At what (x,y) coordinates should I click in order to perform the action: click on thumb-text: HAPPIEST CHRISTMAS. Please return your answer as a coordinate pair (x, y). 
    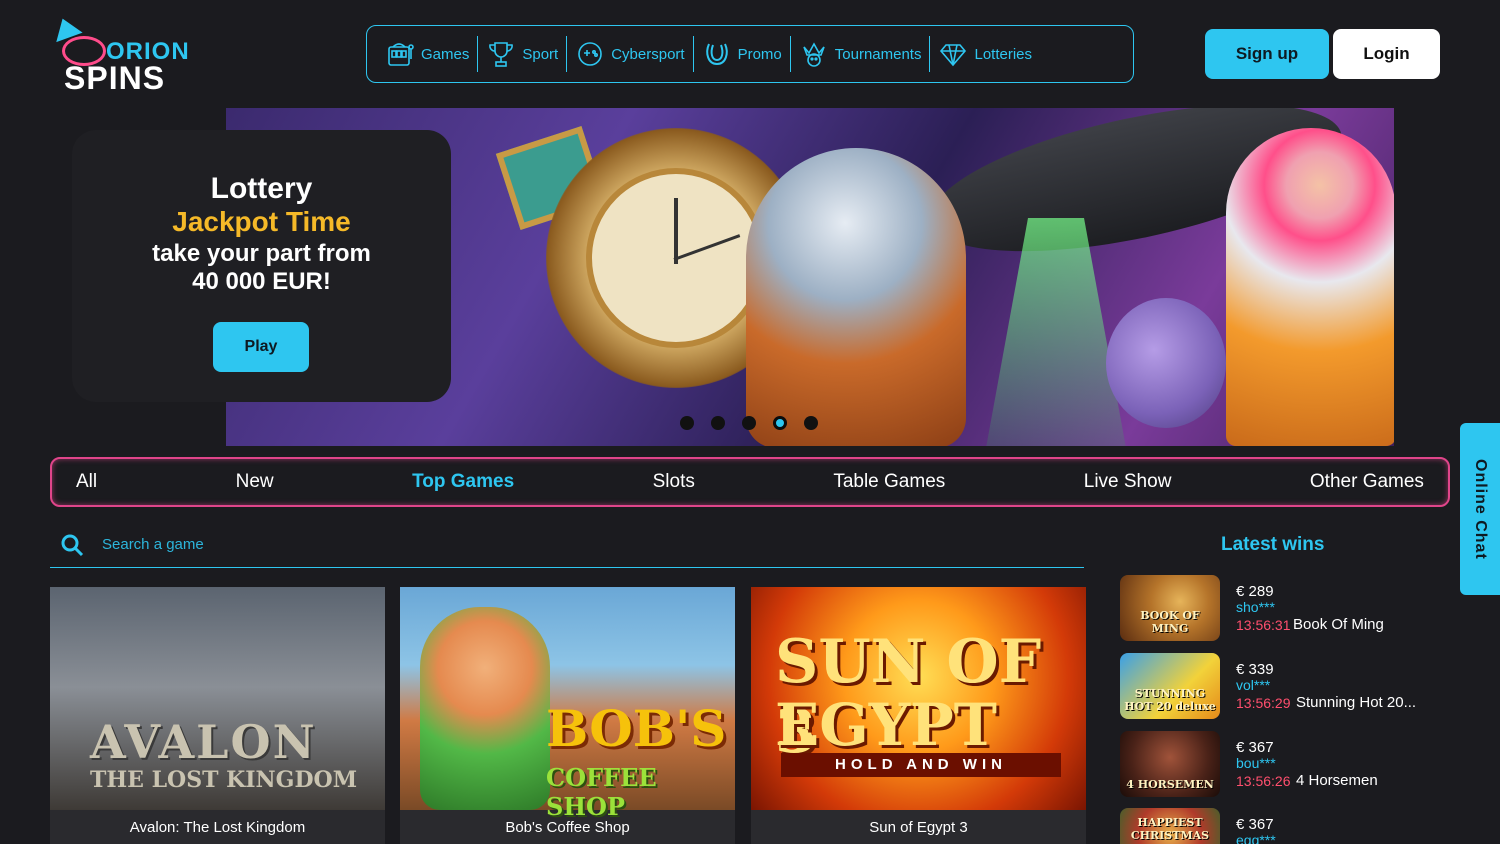
    Looking at the image, I should click on (1170, 829).